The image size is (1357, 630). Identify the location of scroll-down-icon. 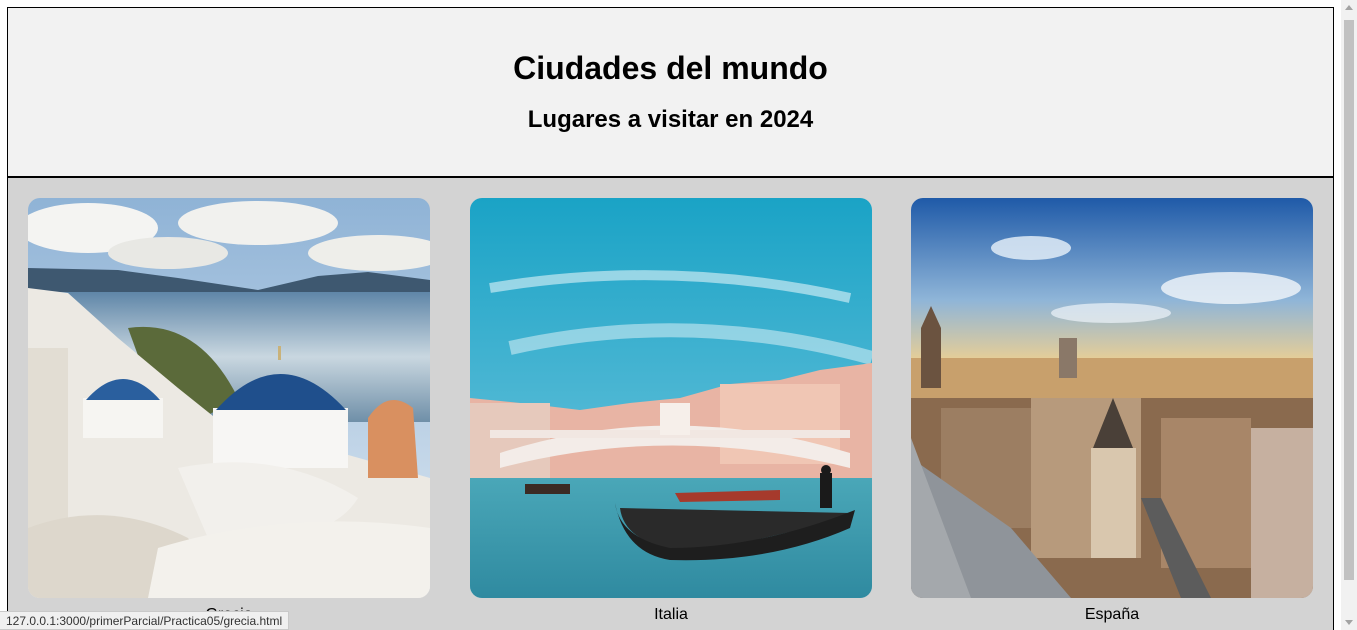
(1349, 622).